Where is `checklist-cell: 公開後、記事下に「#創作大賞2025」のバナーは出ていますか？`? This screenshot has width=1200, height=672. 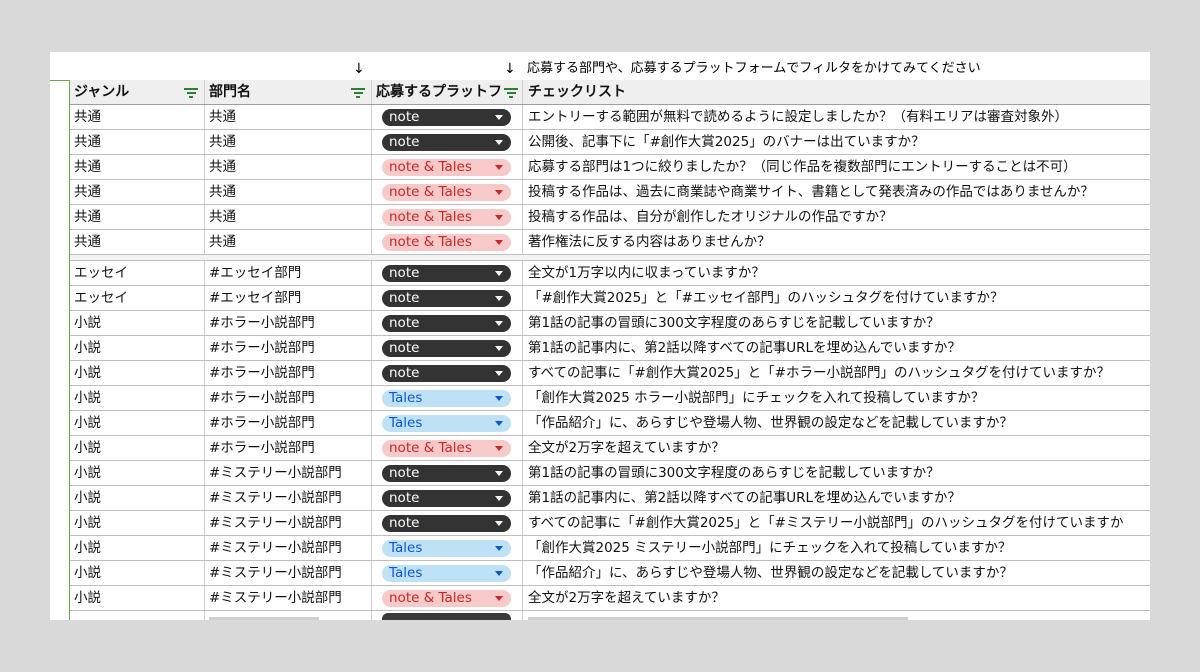 checklist-cell: 公開後、記事下に「#創作大賞2025」のバナーは出ていますか？ is located at coordinates (836, 142).